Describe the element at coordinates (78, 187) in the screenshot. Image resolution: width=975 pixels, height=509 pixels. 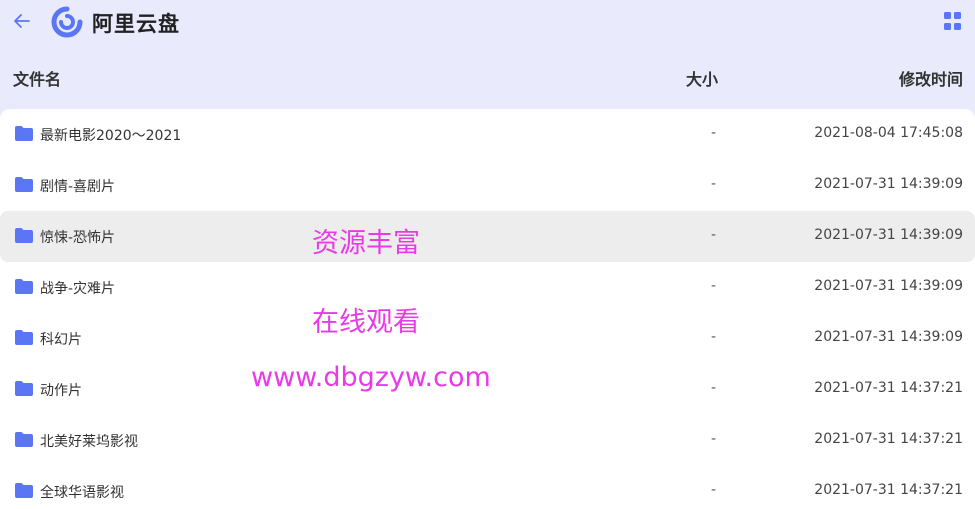
I see `file-name: 剧情-喜剧片` at that location.